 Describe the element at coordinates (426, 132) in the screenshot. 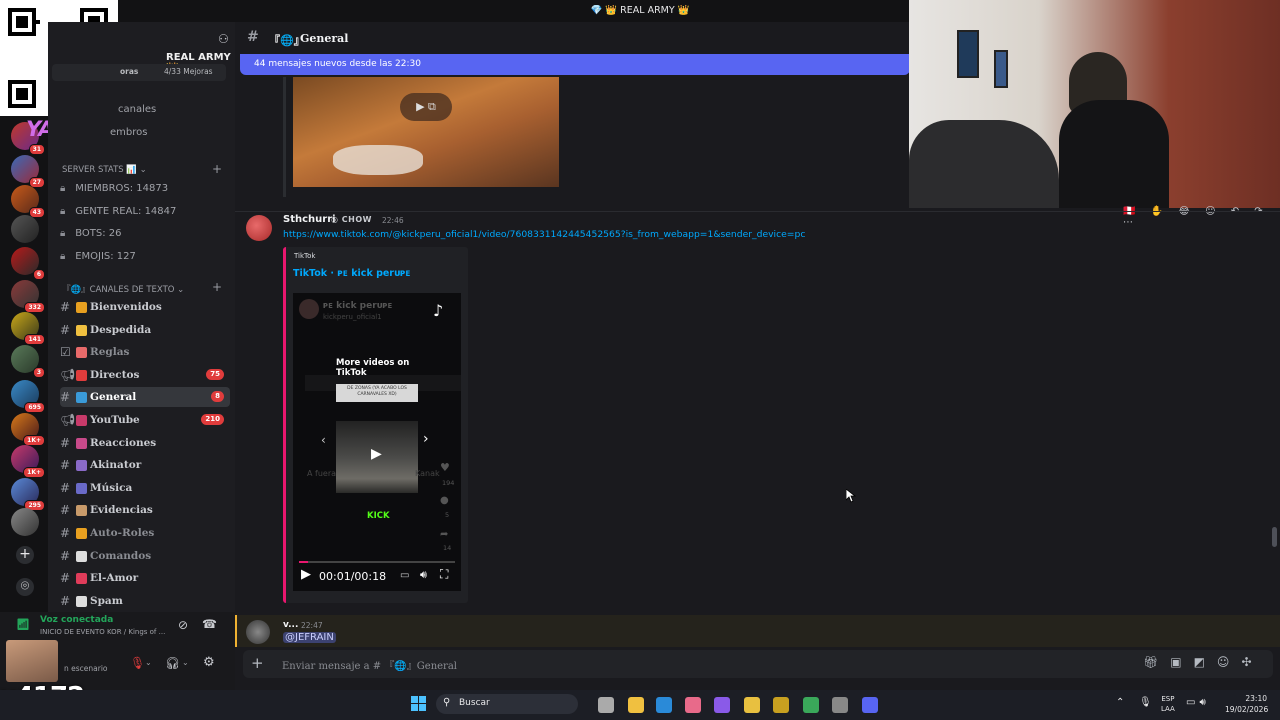

I see `image-attachment: ▶ ⧉` at that location.